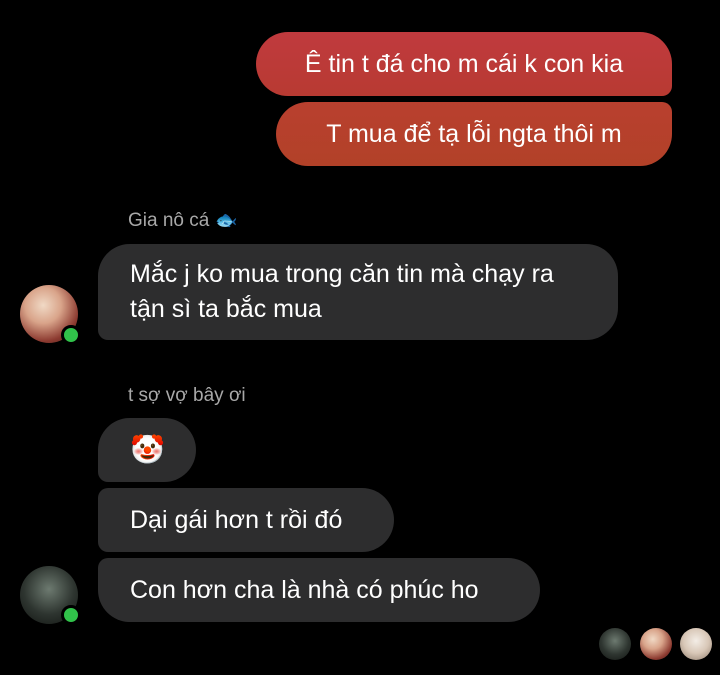  What do you see at coordinates (304, 590) in the screenshot?
I see `message-text: Con hơn cha là nhà có phúc ho` at bounding box center [304, 590].